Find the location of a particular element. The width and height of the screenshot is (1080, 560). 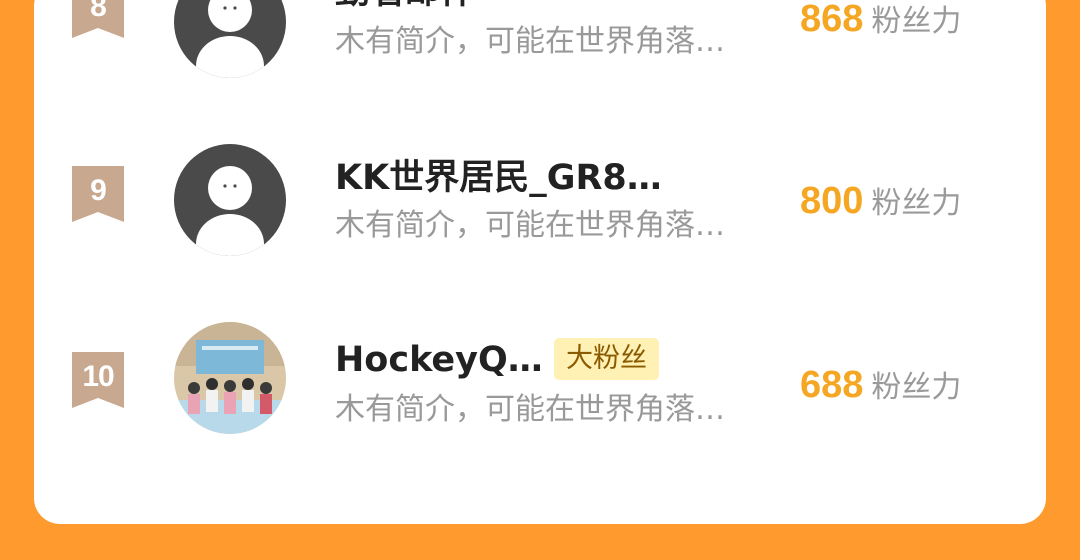

rank-number: 8 is located at coordinates (98, 11).